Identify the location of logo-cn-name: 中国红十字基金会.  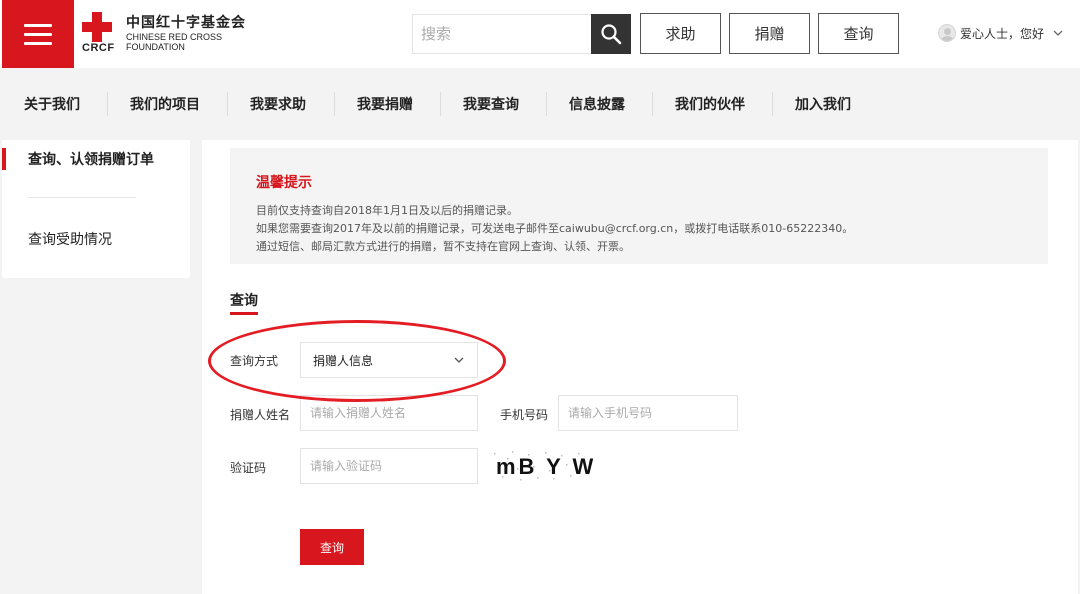
(186, 23).